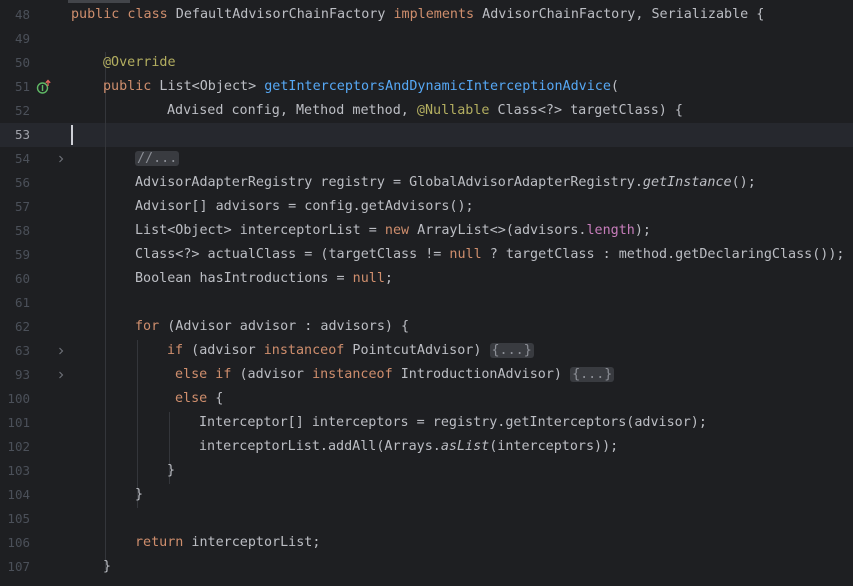  I want to click on line-number: 51, so click(22, 86).